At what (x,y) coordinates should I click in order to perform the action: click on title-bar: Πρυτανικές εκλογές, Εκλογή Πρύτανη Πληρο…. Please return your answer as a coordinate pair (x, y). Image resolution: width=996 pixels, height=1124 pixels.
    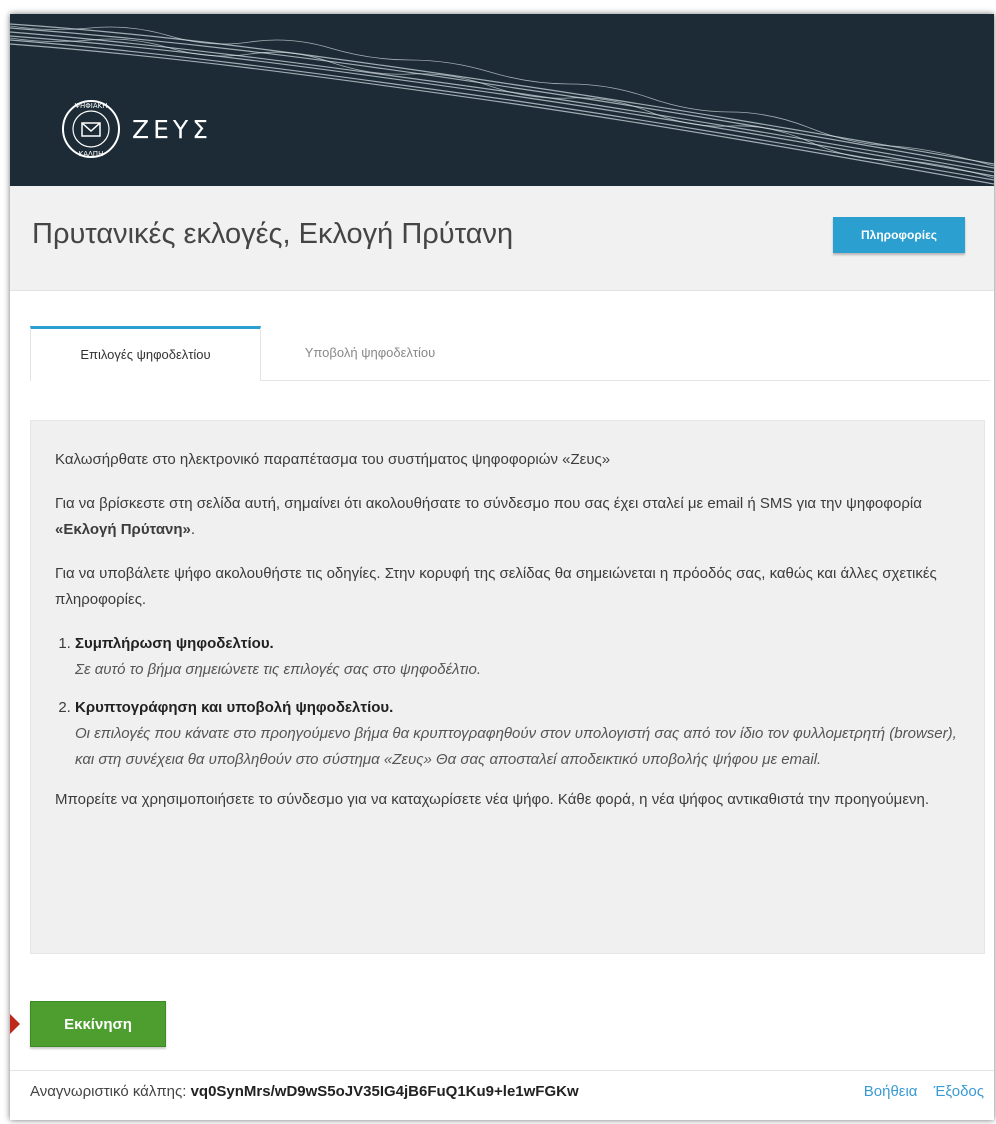
    Looking at the image, I should click on (502, 238).